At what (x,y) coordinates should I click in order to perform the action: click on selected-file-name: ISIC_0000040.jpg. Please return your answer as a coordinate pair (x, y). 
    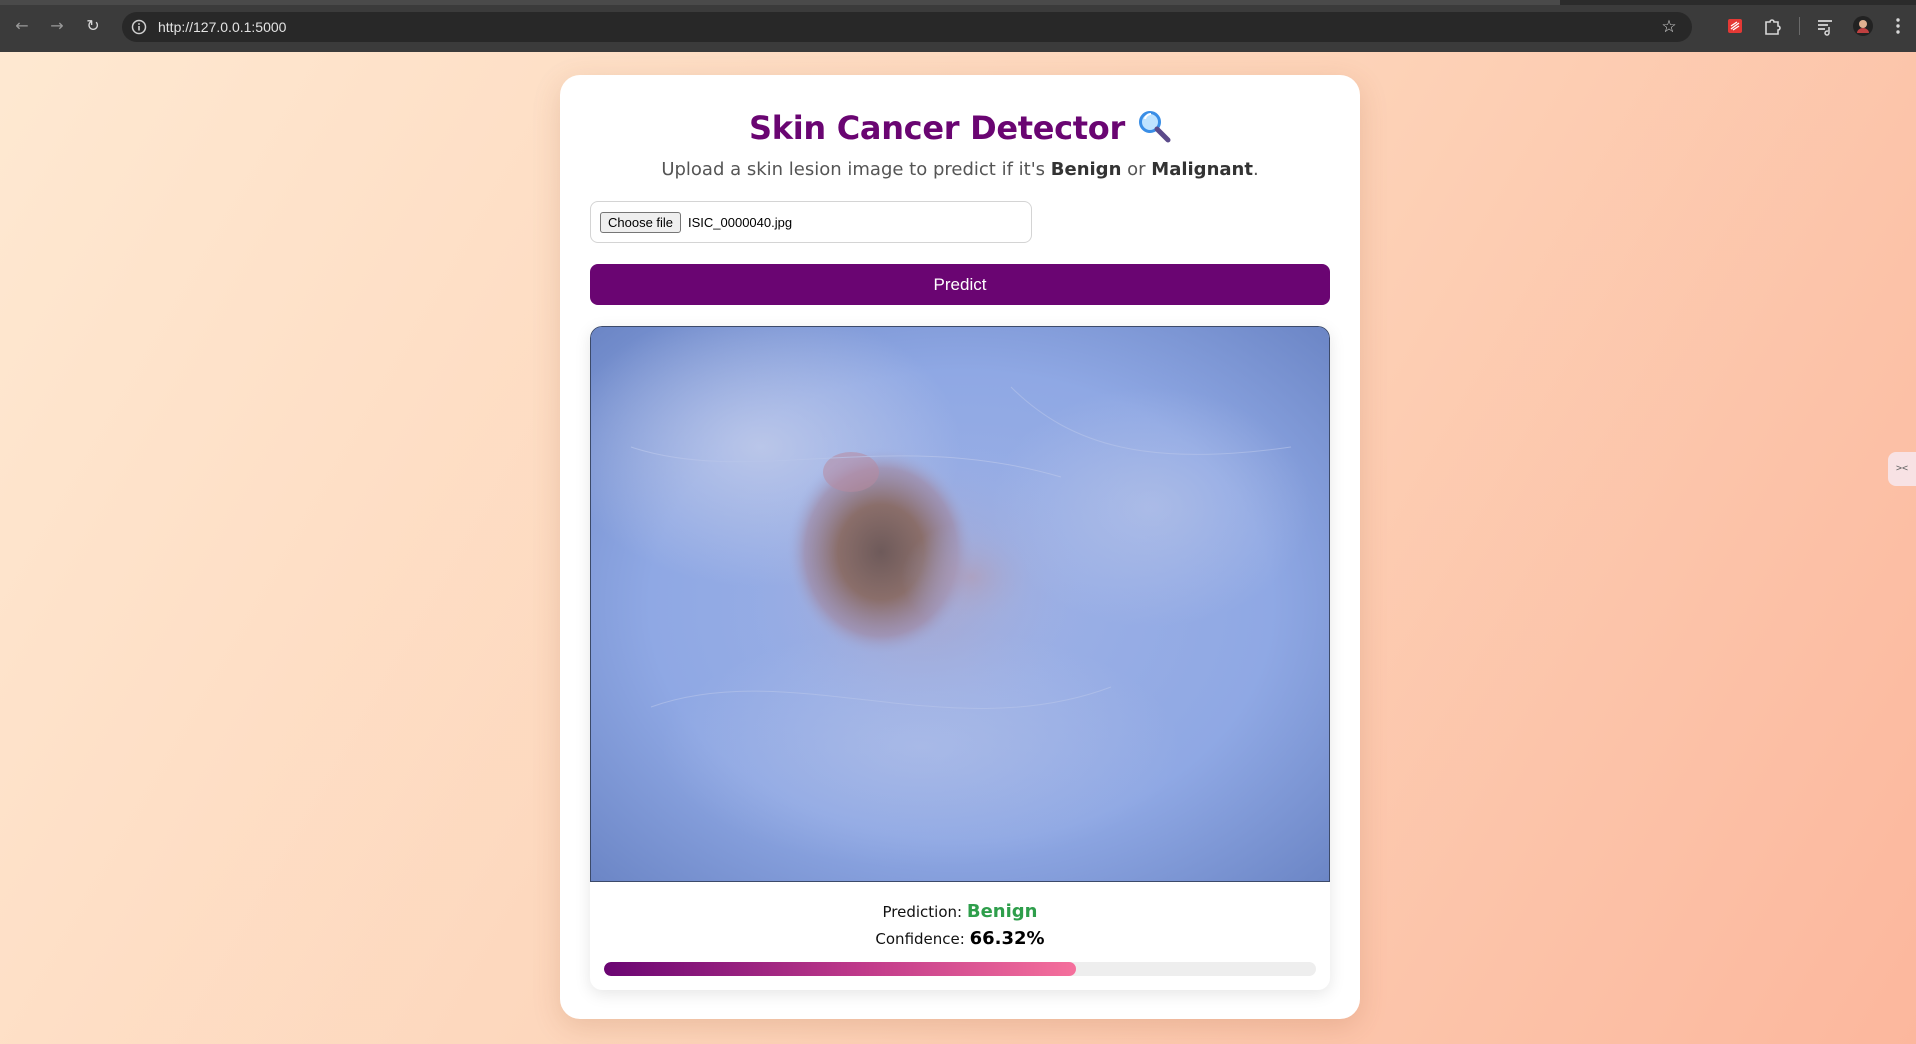
    Looking at the image, I should click on (740, 222).